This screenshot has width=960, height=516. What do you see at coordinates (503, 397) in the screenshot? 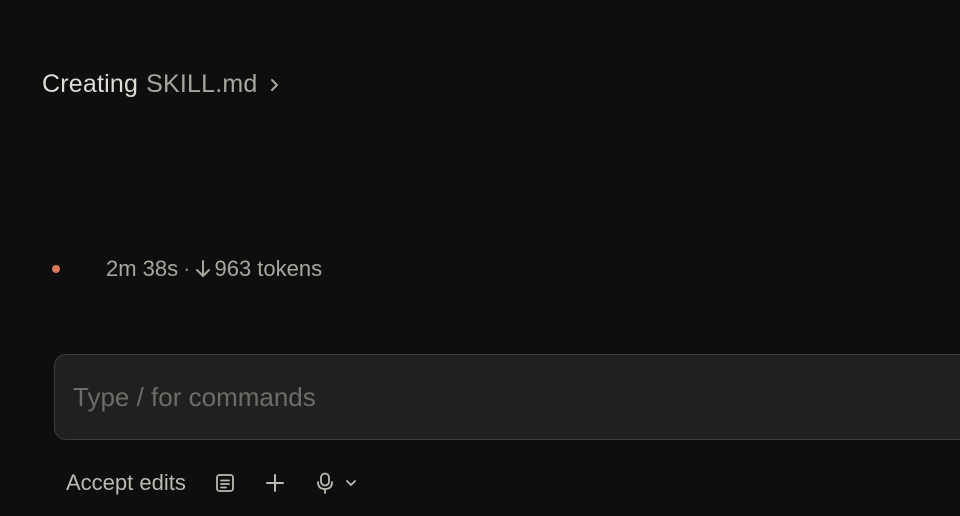
I see `command-input` at bounding box center [503, 397].